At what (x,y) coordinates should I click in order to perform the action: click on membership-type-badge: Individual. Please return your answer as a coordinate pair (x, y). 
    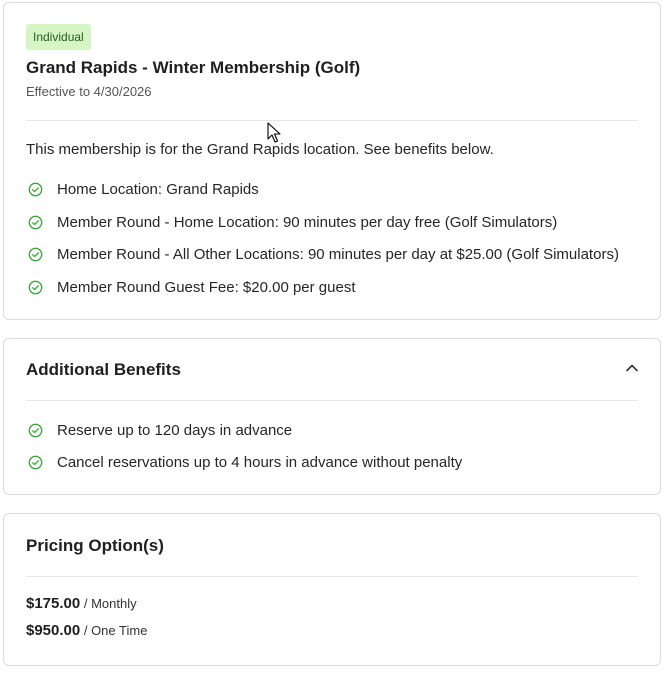
    Looking at the image, I should click on (58, 37).